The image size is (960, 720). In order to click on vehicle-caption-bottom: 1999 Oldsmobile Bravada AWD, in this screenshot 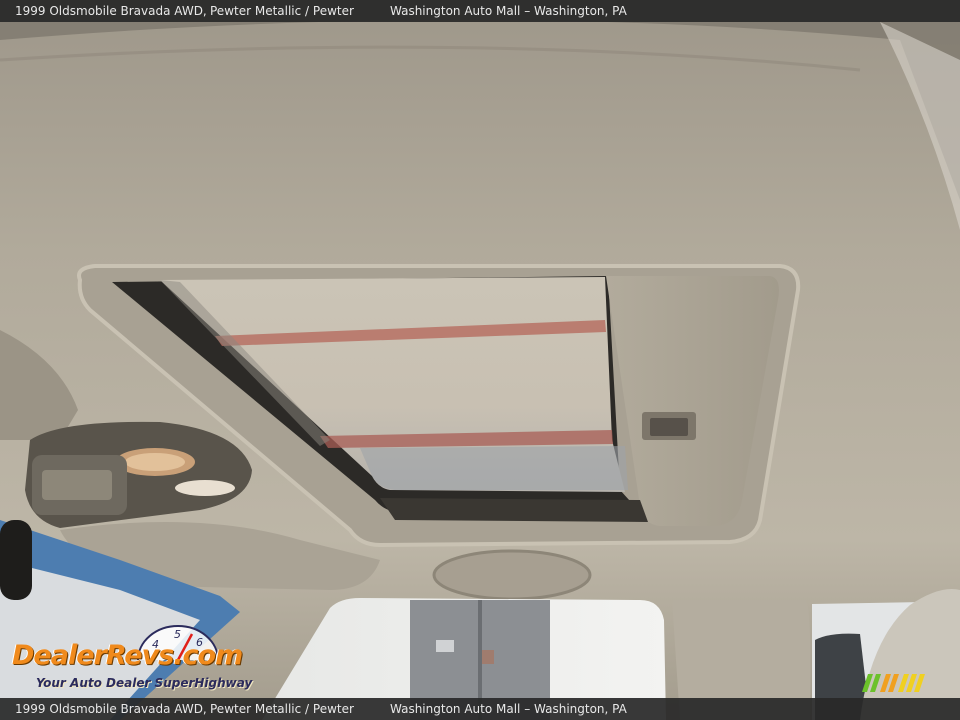, I will do `click(111, 709)`.